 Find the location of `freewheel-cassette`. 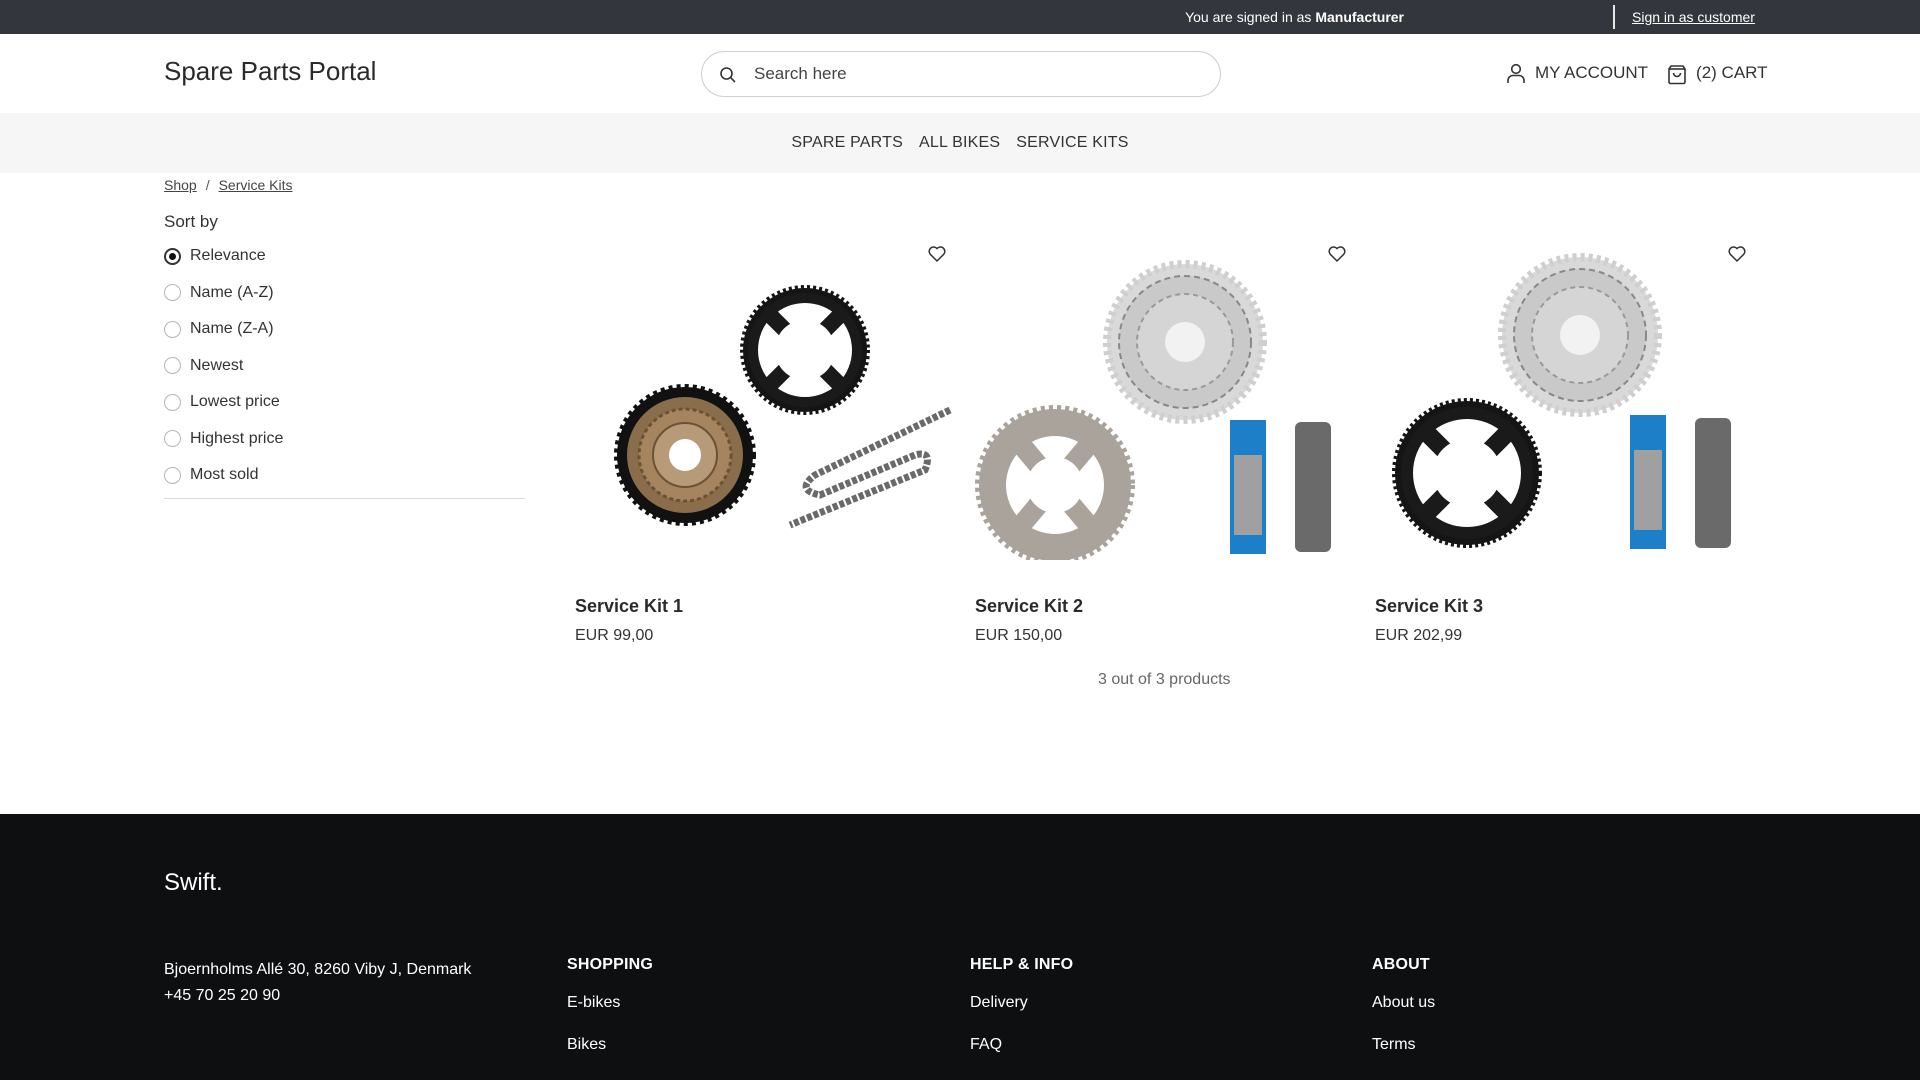

freewheel-cassette is located at coordinates (685, 455).